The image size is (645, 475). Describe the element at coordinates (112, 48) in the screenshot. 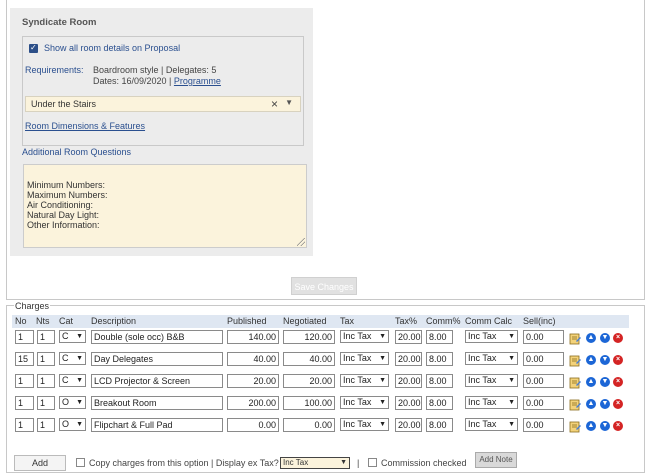

I see `show-details-label: Show all room details on Proposal` at that location.